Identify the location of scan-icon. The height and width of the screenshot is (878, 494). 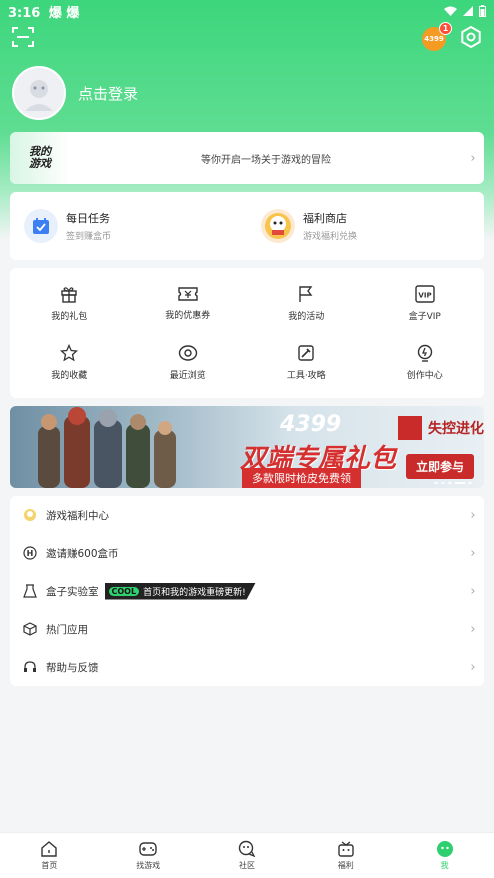
(23, 39).